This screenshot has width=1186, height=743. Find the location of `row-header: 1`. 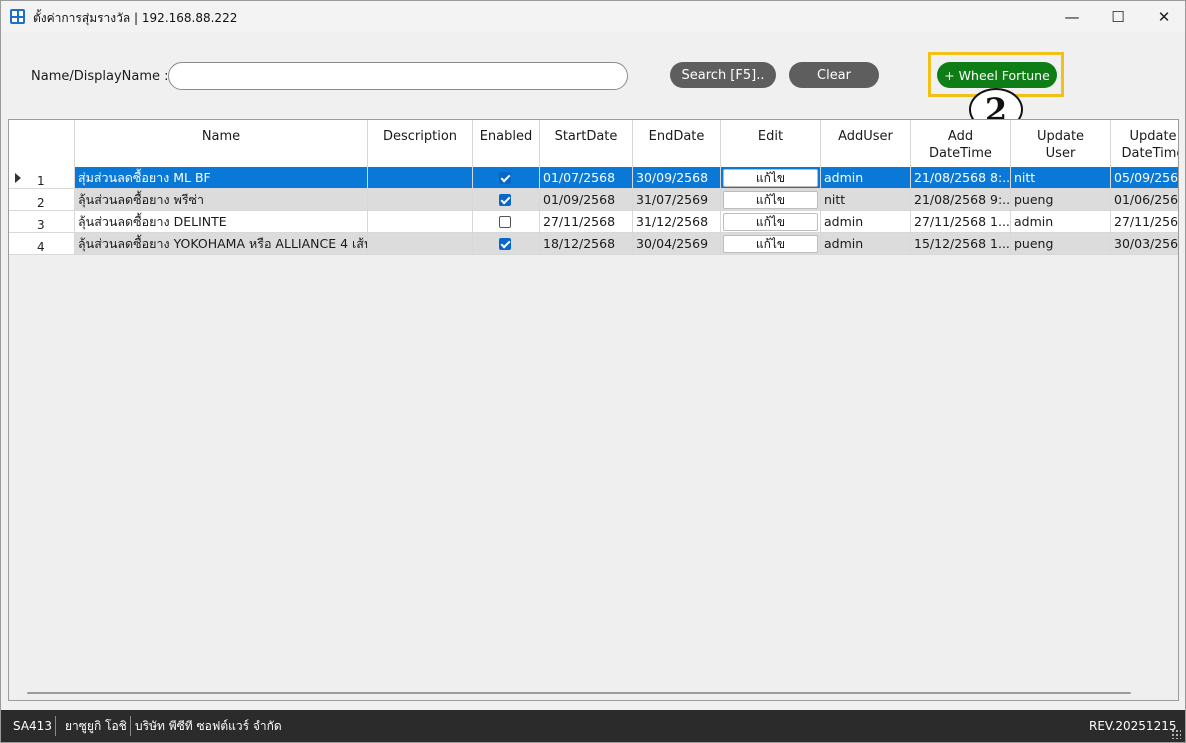

row-header: 1 is located at coordinates (42, 178).